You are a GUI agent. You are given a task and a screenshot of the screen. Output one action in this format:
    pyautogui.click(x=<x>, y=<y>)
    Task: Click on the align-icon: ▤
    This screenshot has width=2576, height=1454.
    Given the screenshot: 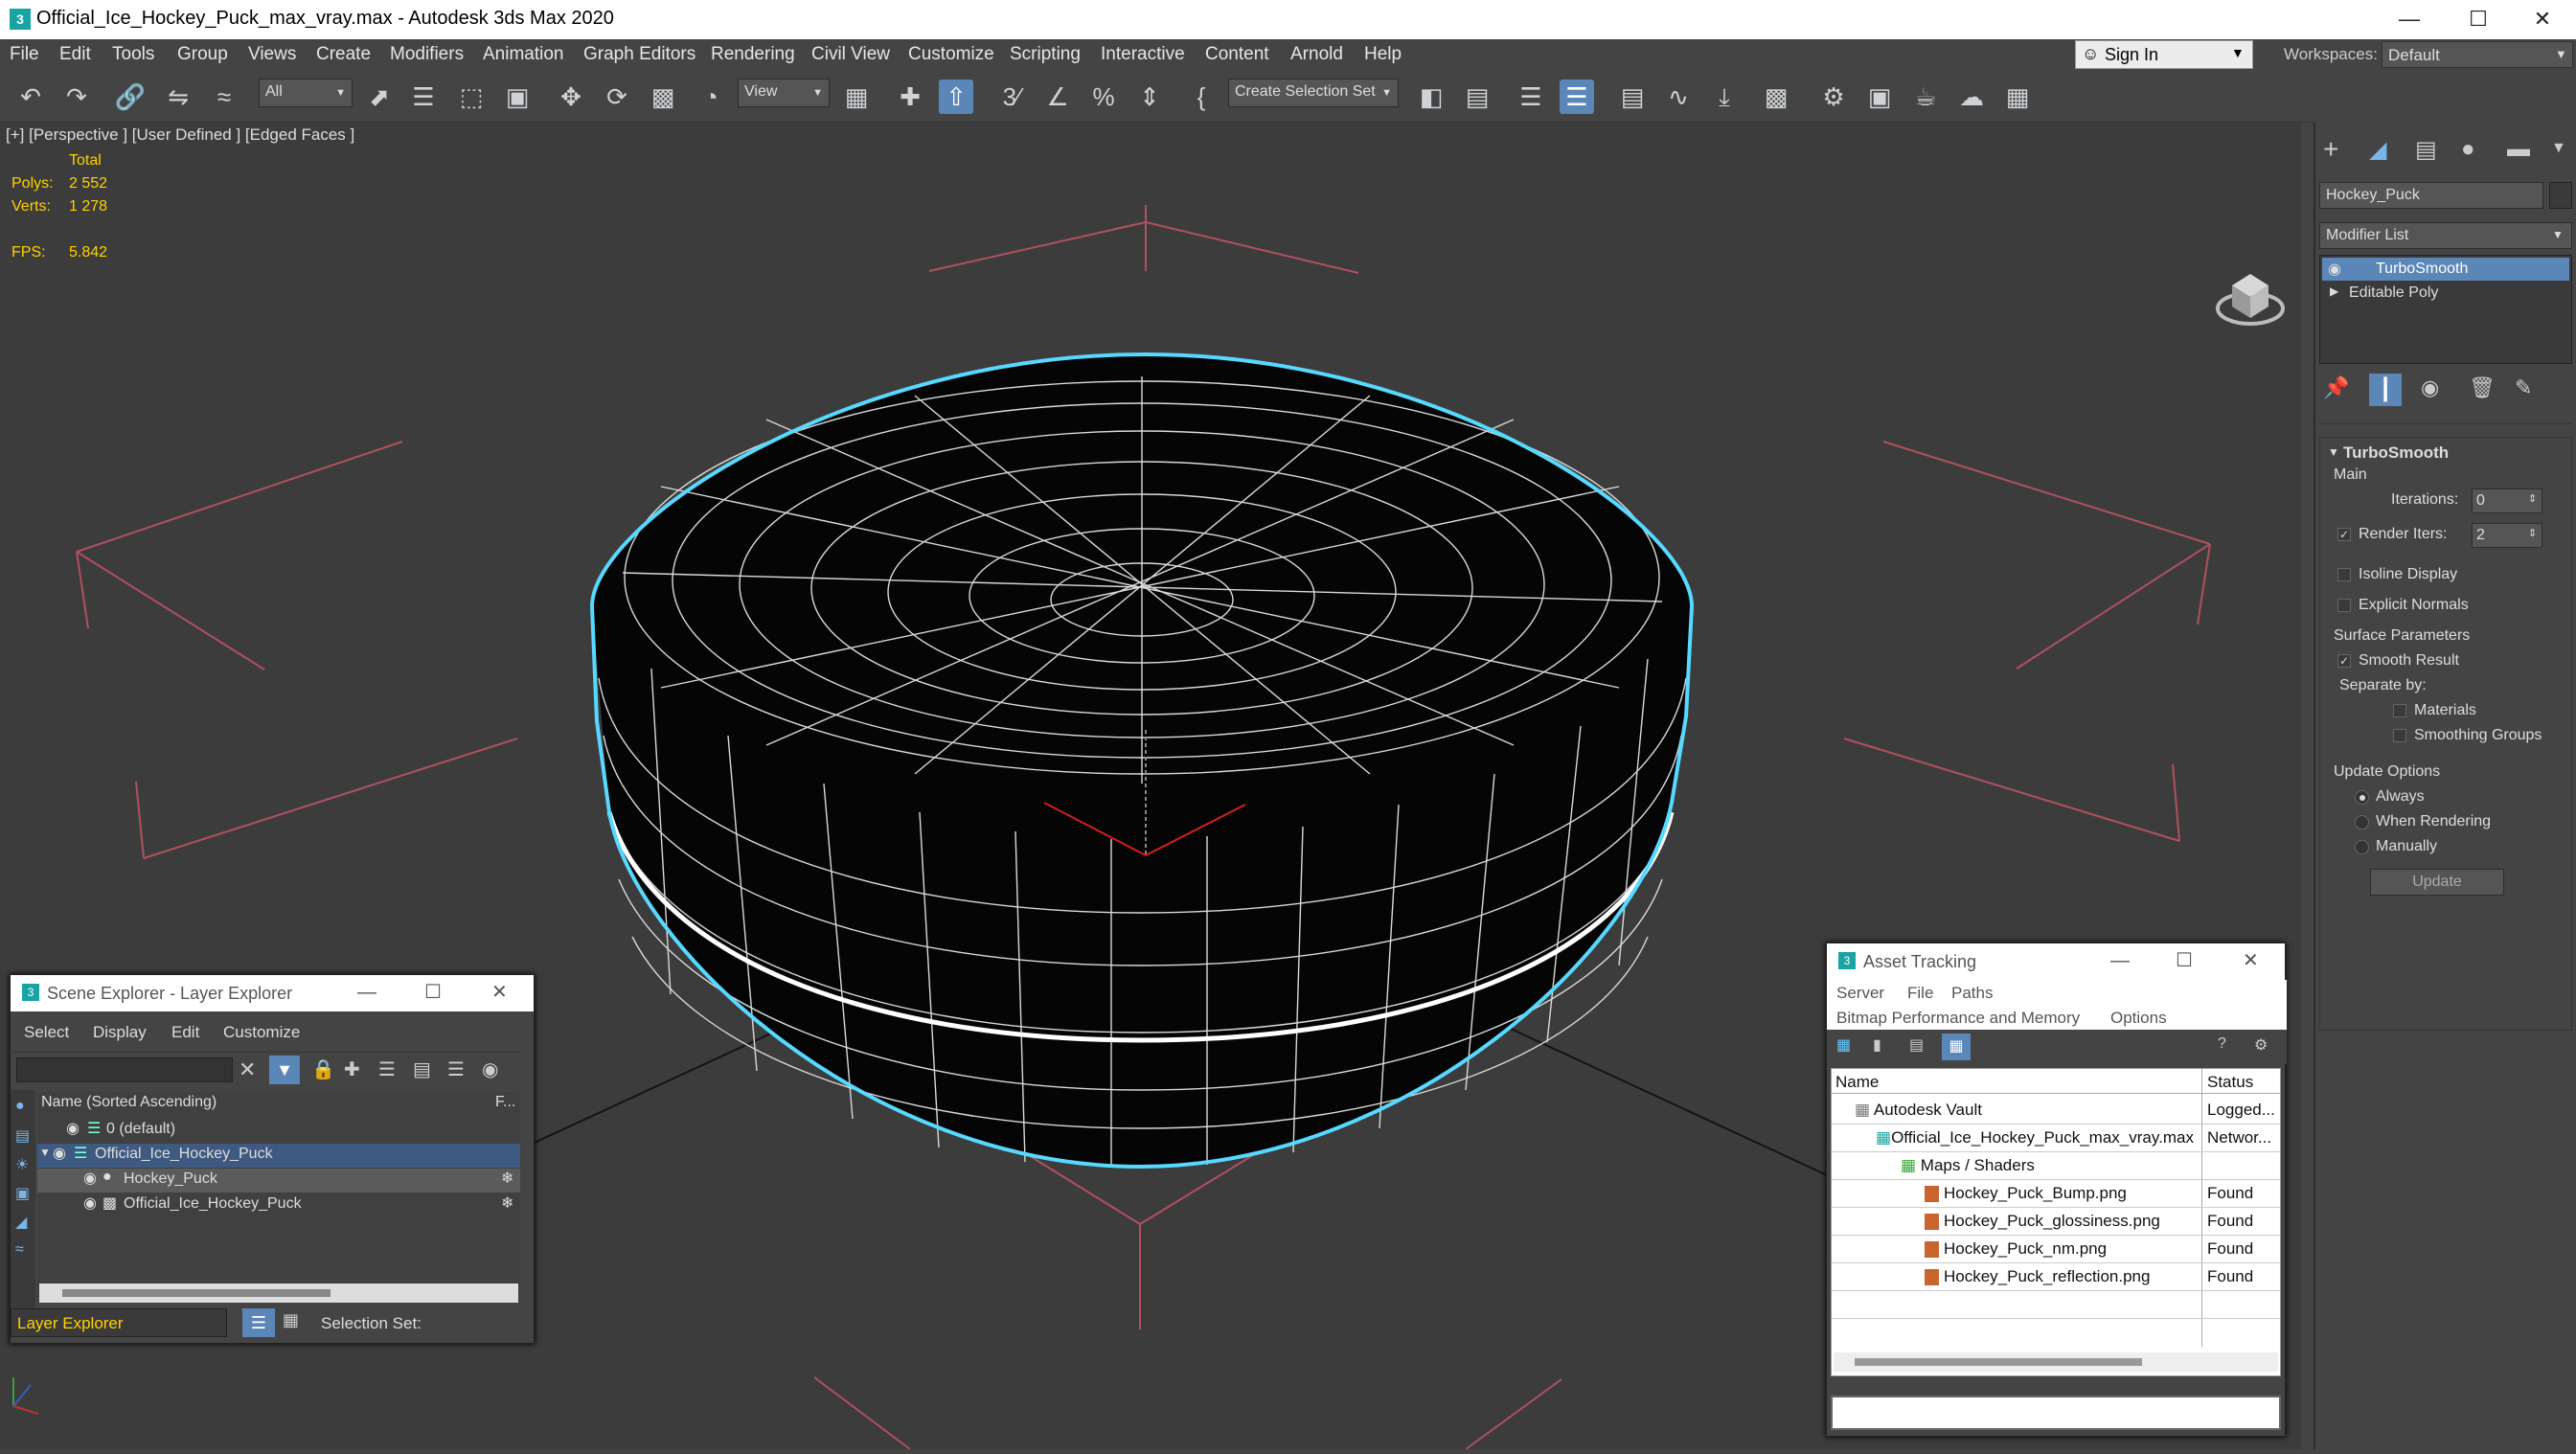 What is the action you would take?
    pyautogui.click(x=1477, y=97)
    